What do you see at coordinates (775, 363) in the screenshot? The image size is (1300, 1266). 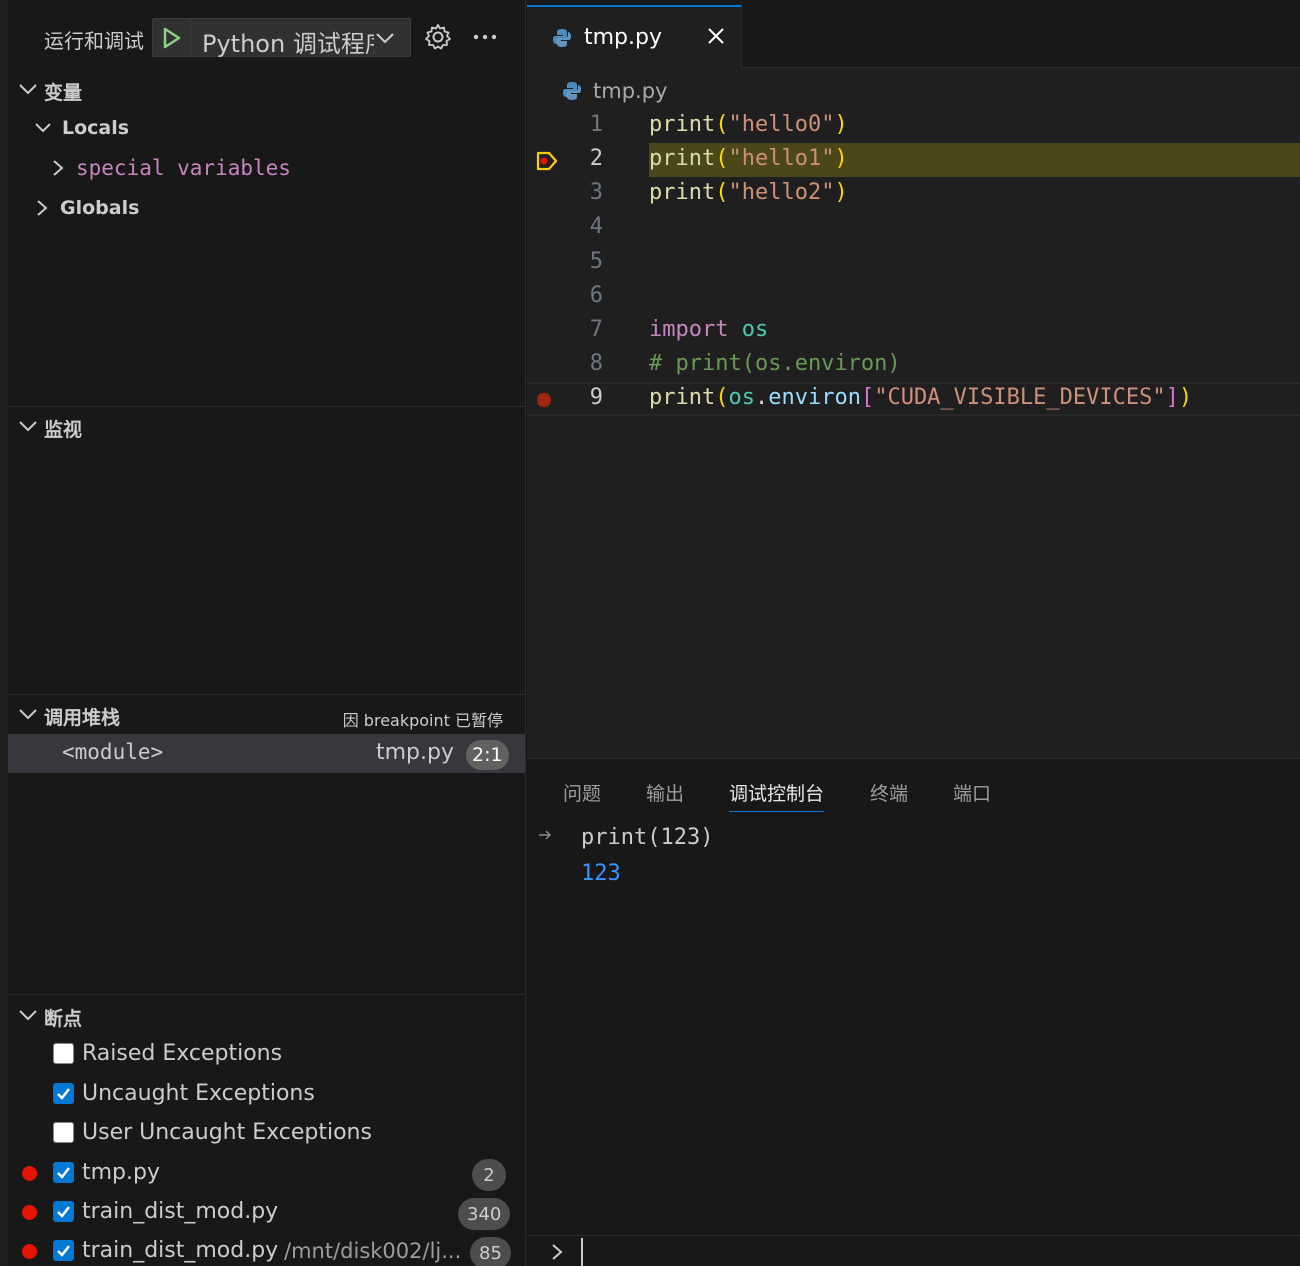 I see `code-comment: # print(os.environ)` at bounding box center [775, 363].